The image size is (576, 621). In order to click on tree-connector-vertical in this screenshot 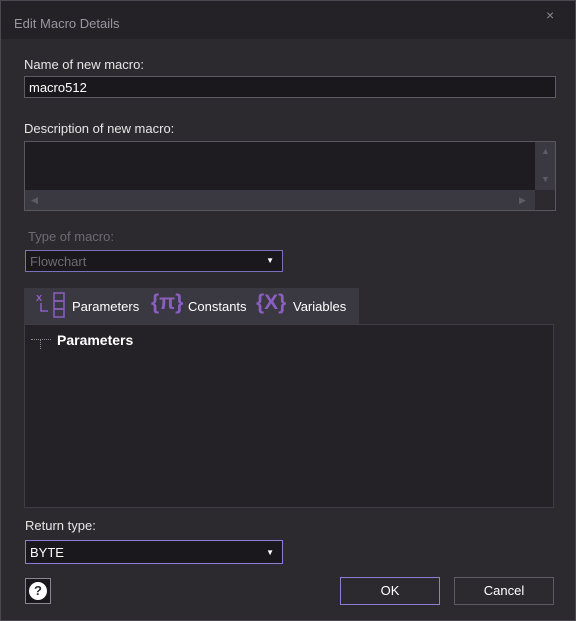, I will do `click(40, 344)`.